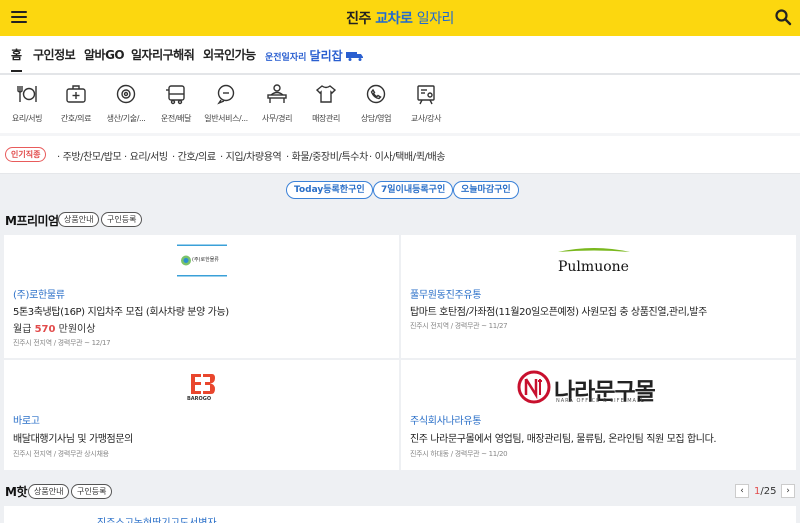 Image resolution: width=800 pixels, height=523 pixels. What do you see at coordinates (446, 421) in the screenshot?
I see `company-name: 주식회사나라유통` at bounding box center [446, 421].